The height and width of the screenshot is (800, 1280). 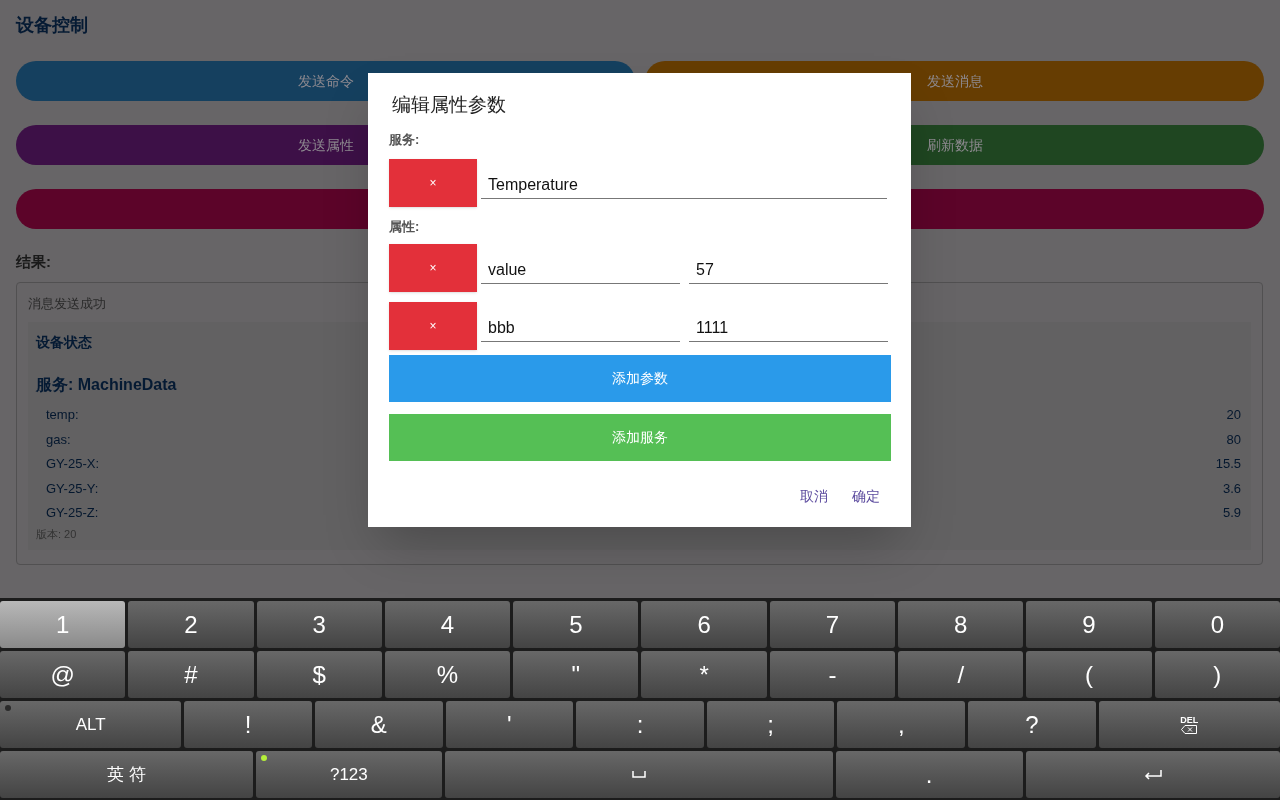 I want to click on property-name: temp:, so click(x=62, y=415).